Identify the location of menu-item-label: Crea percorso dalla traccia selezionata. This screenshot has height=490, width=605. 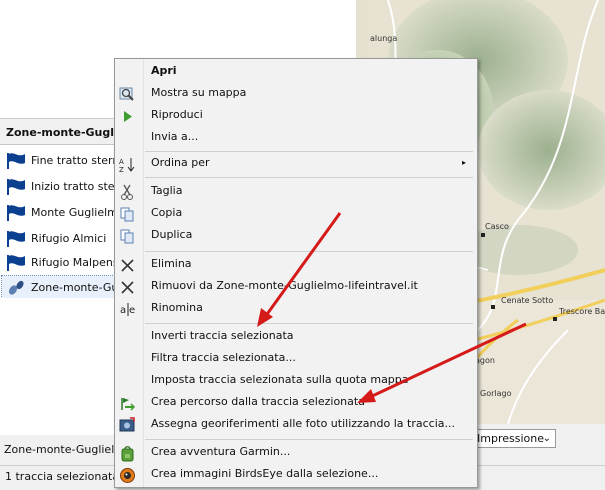
(258, 401).